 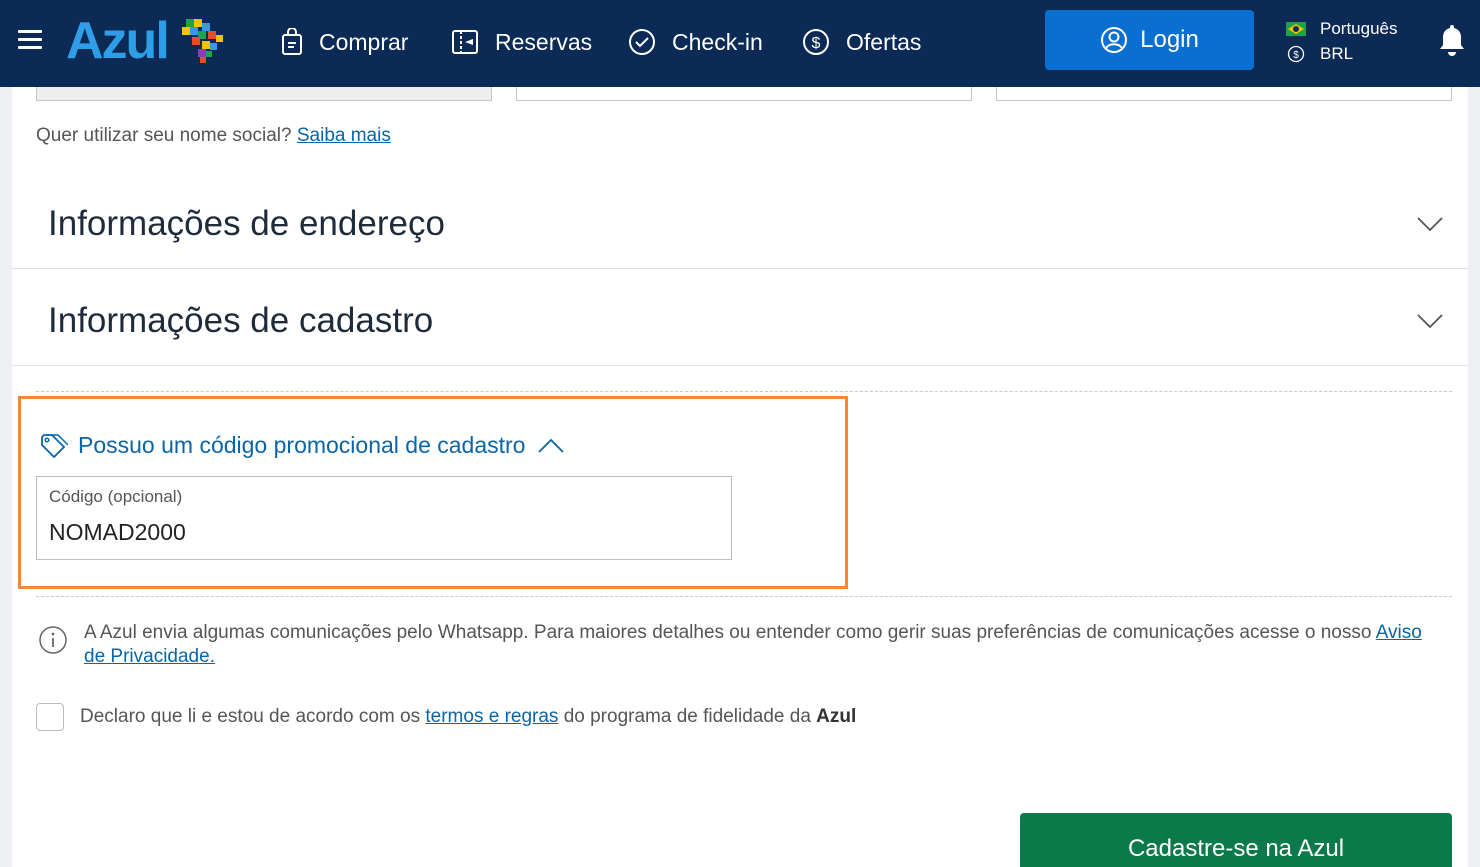 What do you see at coordinates (118, 41) in the screenshot?
I see `logo-text: Azul` at bounding box center [118, 41].